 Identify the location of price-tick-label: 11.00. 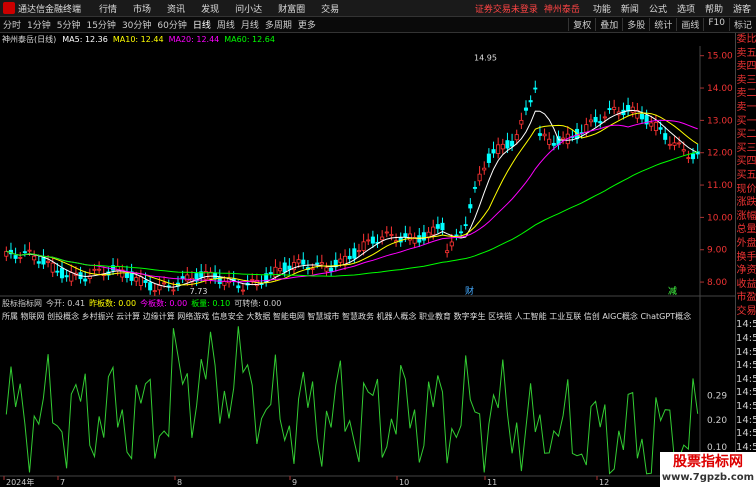
(720, 186).